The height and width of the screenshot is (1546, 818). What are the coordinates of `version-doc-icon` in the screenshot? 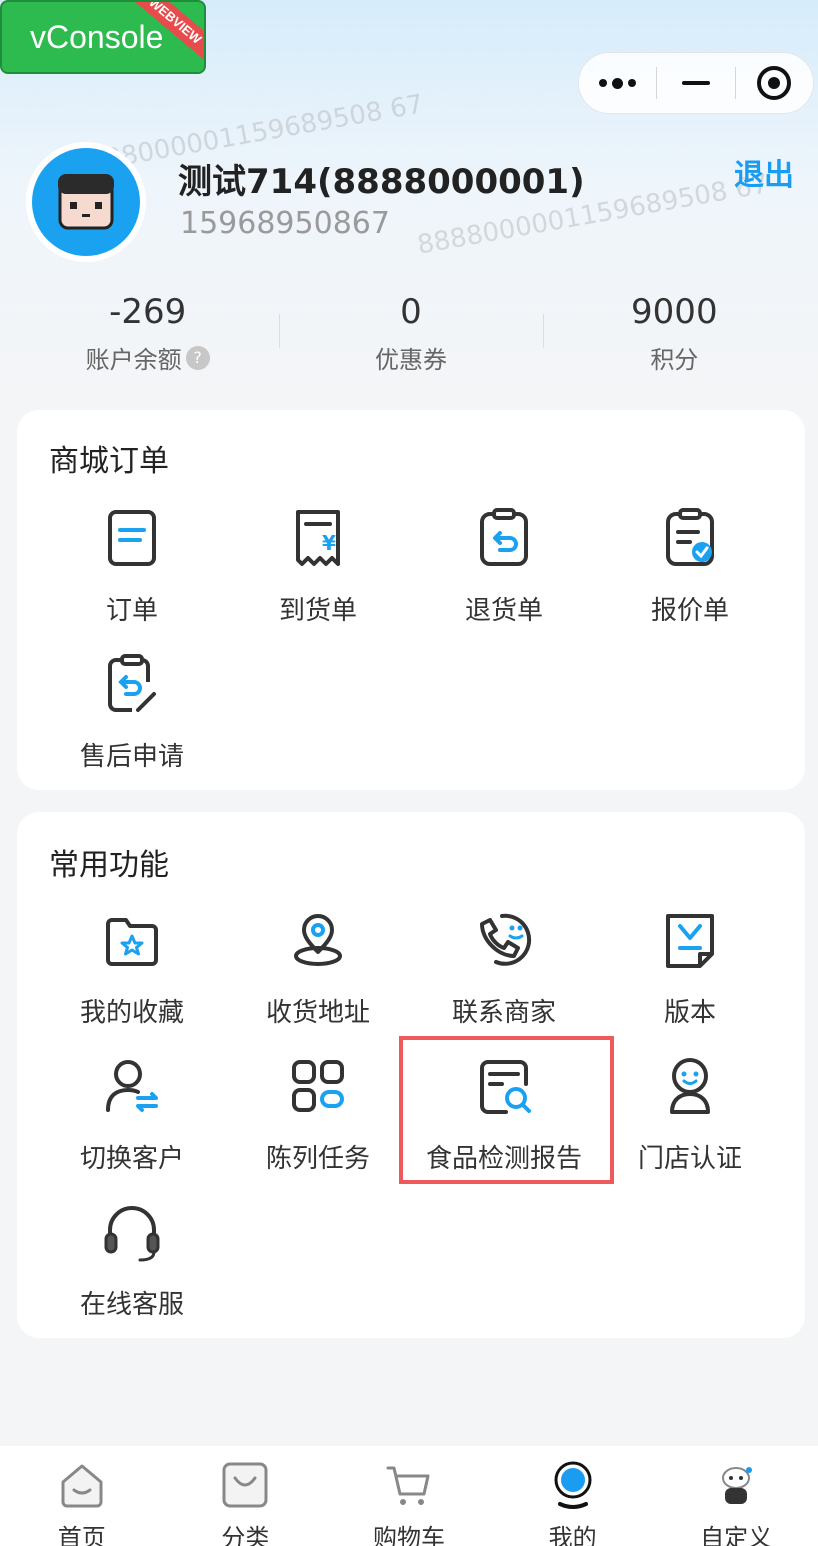 It's located at (690, 941).